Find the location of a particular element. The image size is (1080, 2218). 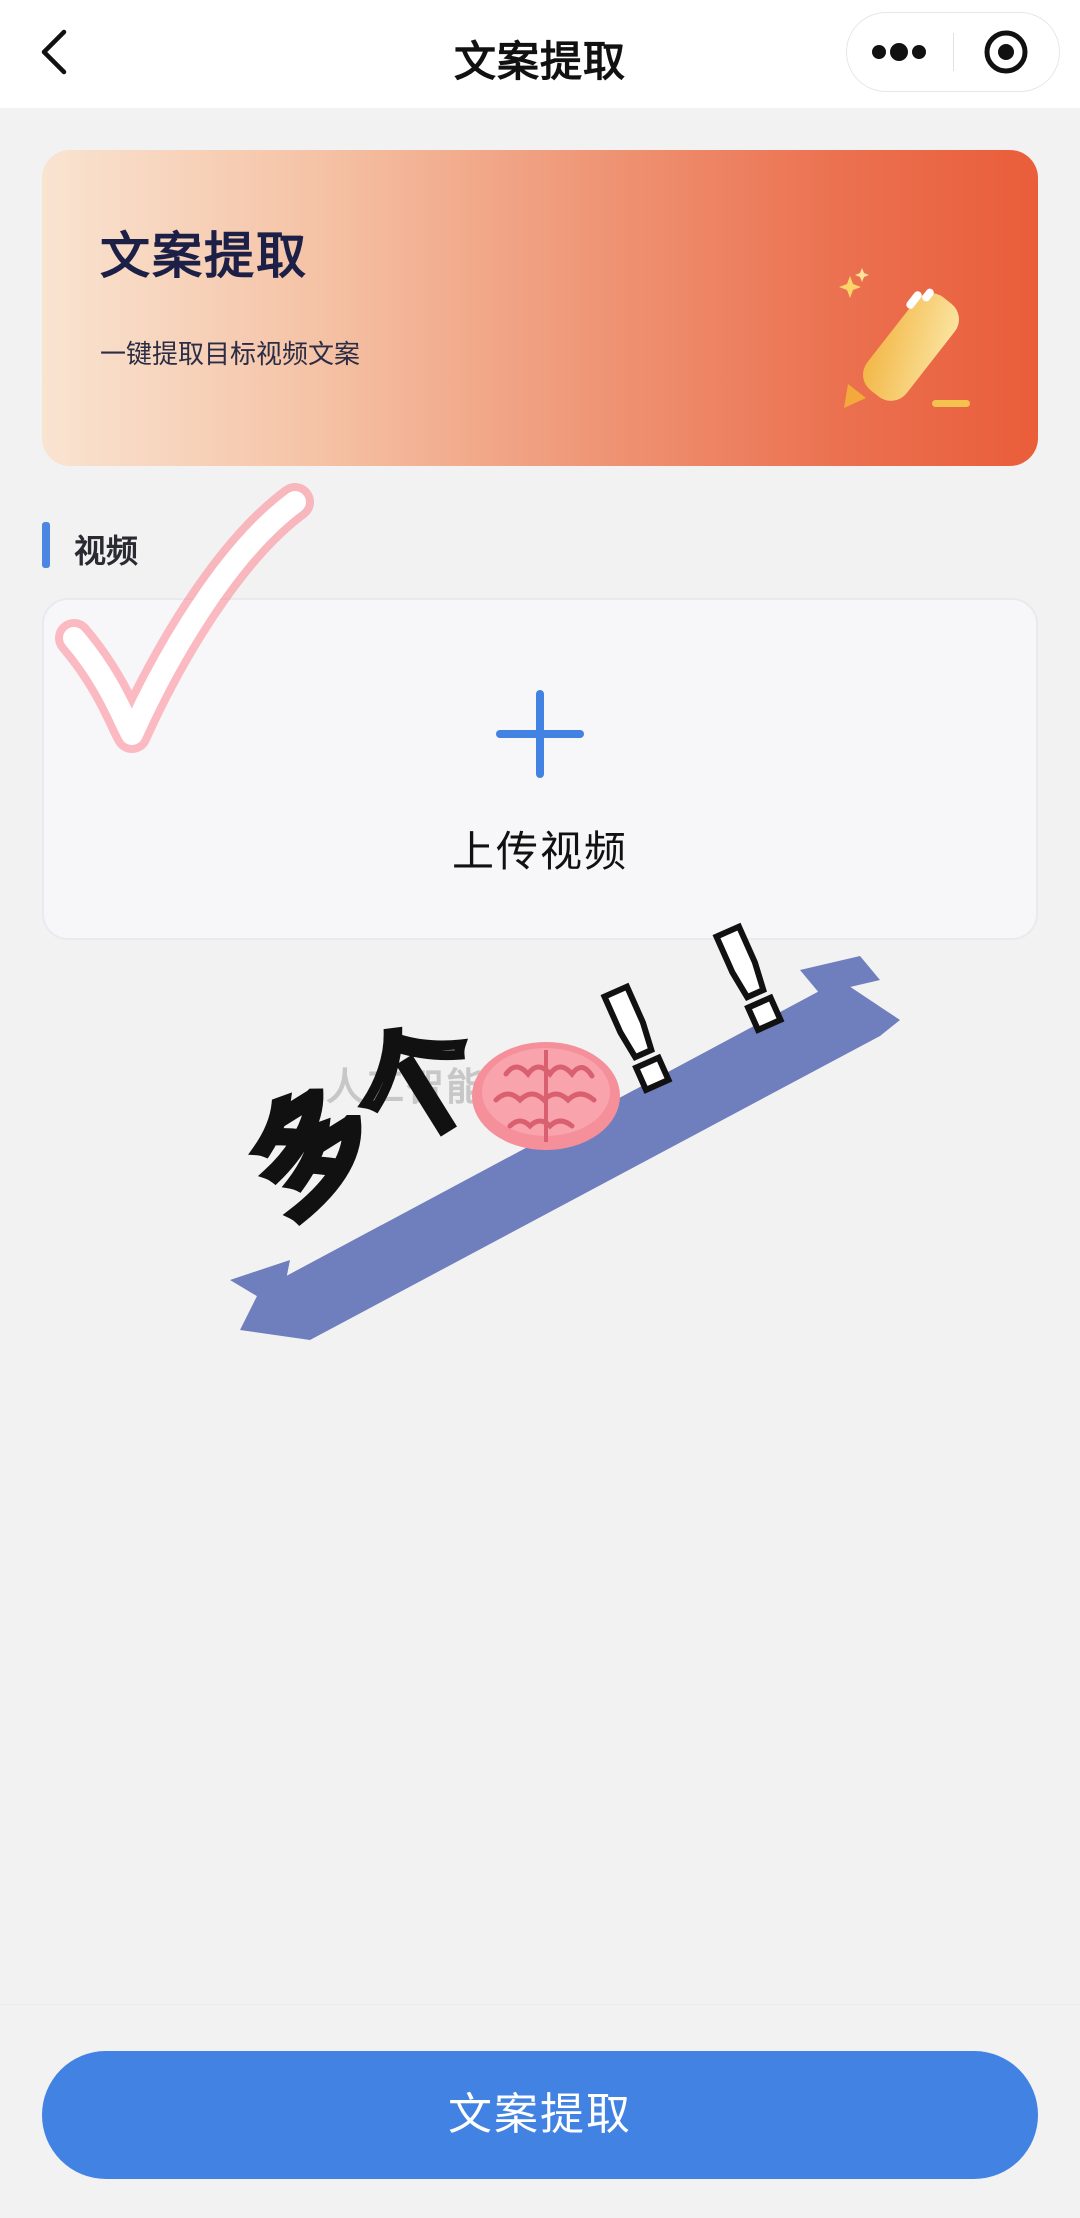

close-button is located at coordinates (1007, 52).